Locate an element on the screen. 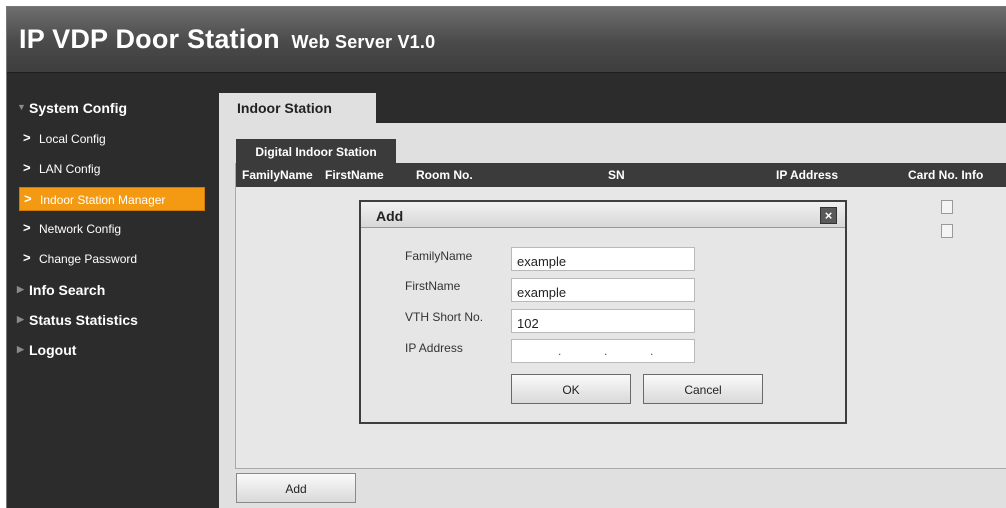 The image size is (1006, 508). app-title-text: IP VDP Door Station is located at coordinates (149, 39).